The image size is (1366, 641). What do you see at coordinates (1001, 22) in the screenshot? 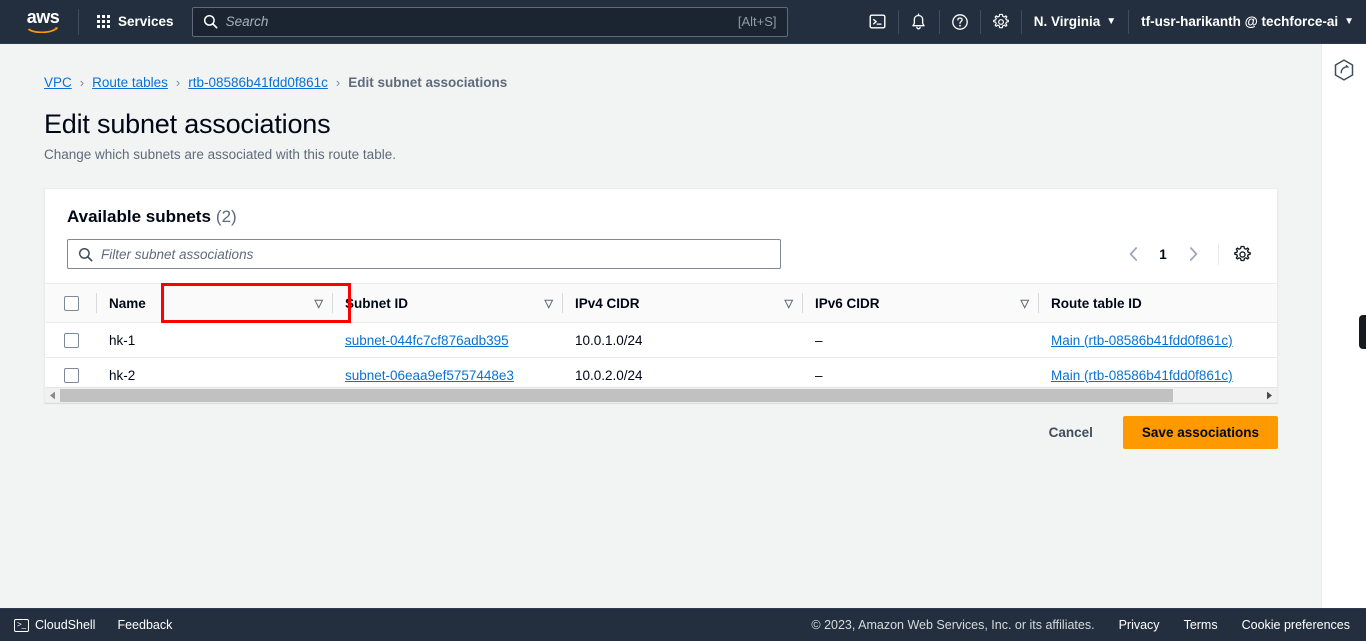
I see `settings-icon` at bounding box center [1001, 22].